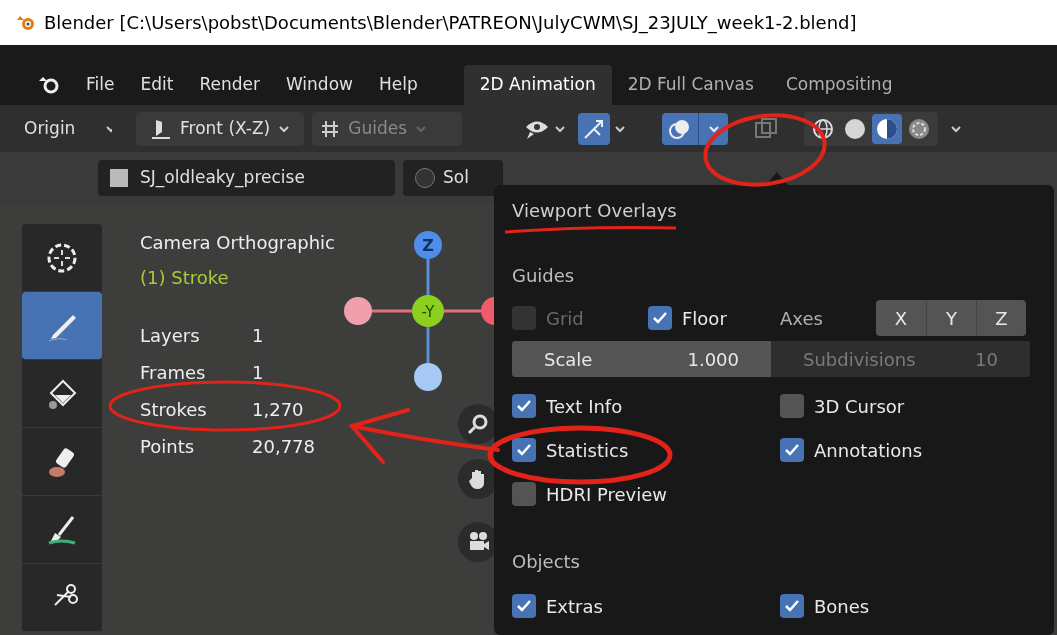  Describe the element at coordinates (229, 85) in the screenshot. I see `menu-item: Render` at that location.